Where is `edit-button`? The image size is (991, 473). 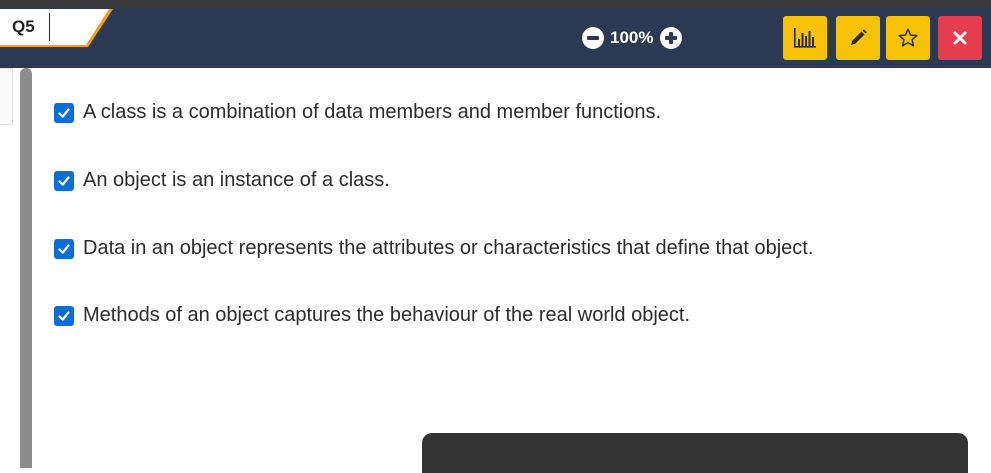
edit-button is located at coordinates (858, 38).